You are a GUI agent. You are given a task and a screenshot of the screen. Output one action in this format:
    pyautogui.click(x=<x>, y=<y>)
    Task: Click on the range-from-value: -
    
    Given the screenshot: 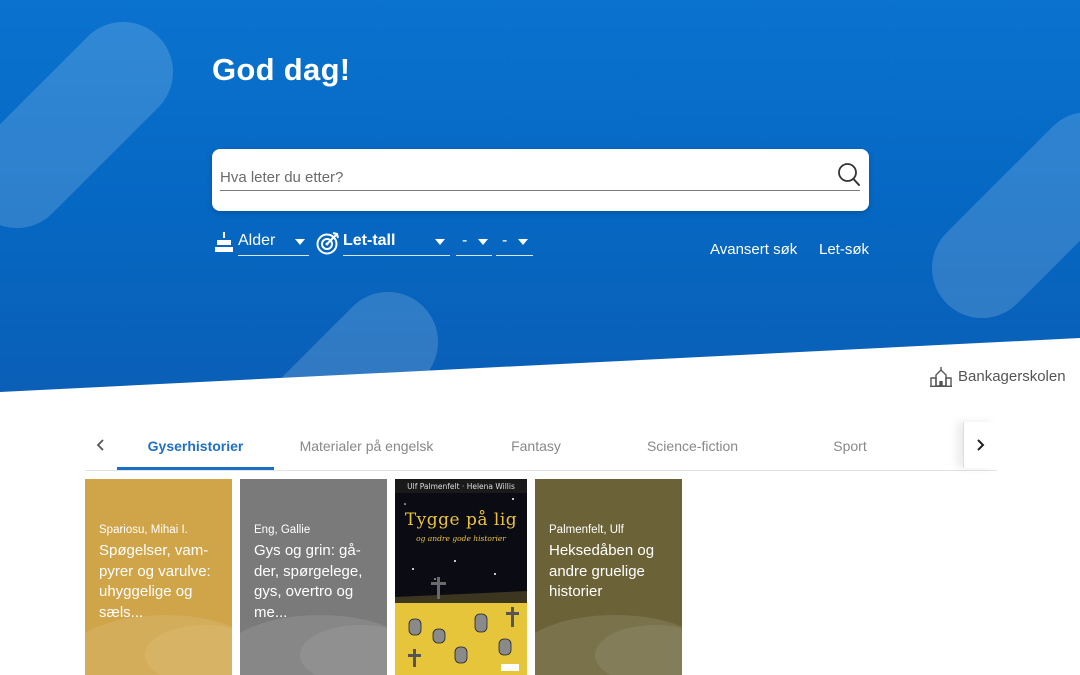 What is the action you would take?
    pyautogui.click(x=465, y=240)
    